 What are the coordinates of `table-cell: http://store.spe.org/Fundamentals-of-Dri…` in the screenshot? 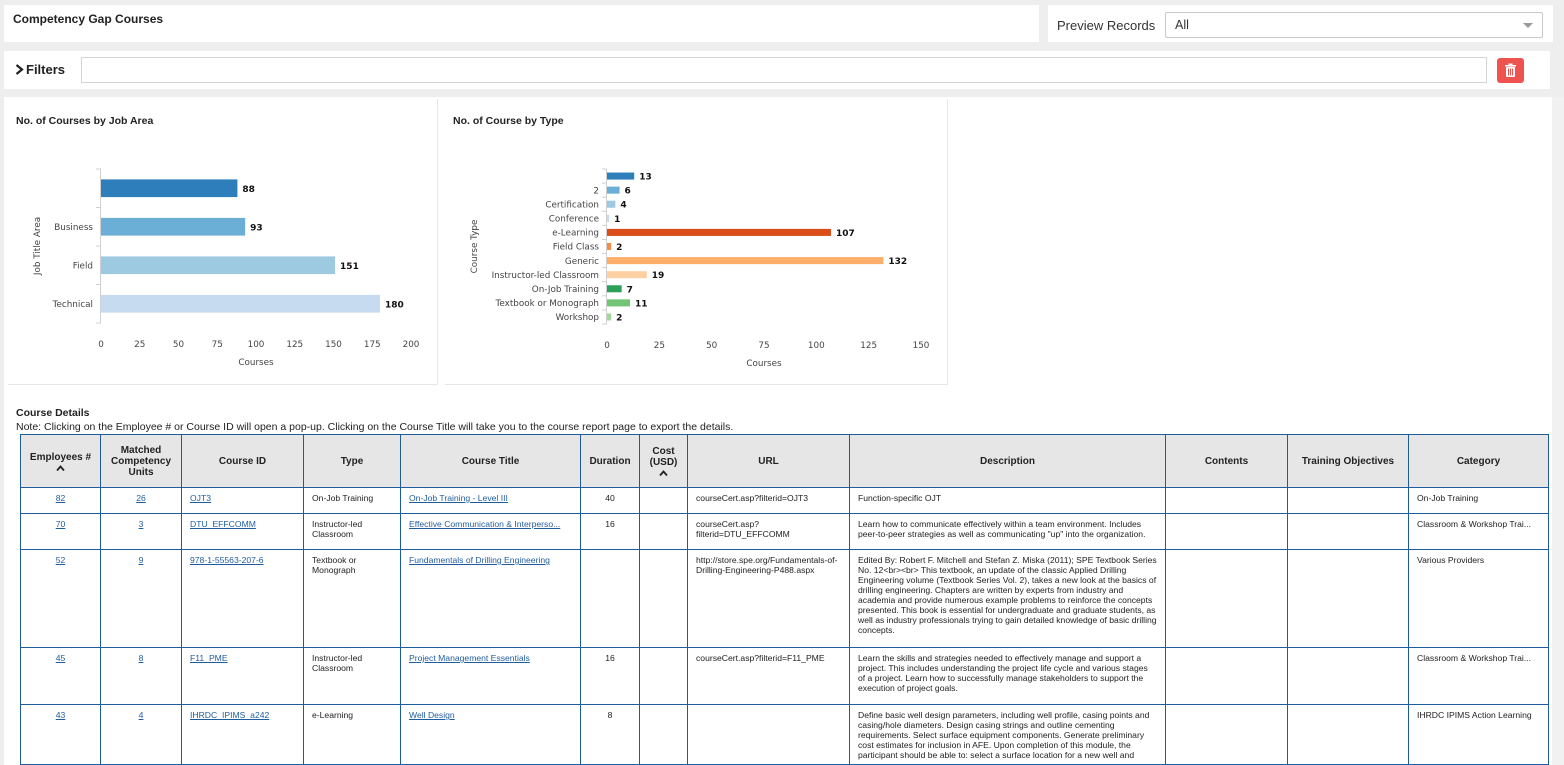 It's located at (768, 598).